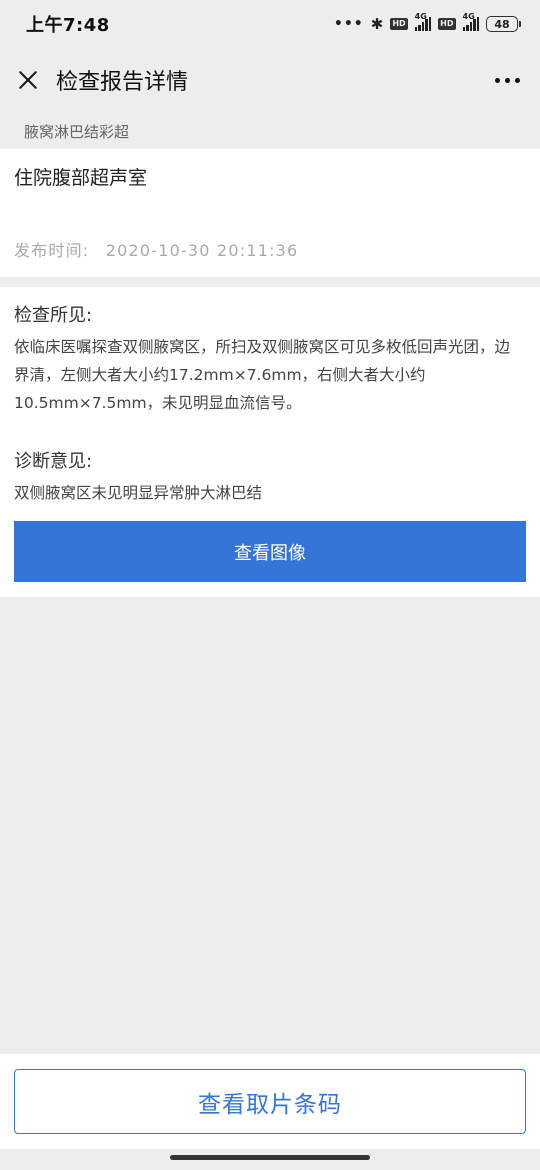 This screenshot has width=540, height=1170. I want to click on diagnosis-text: 双侧腋窝区未见明显异常肿大淋巴结, so click(138, 493).